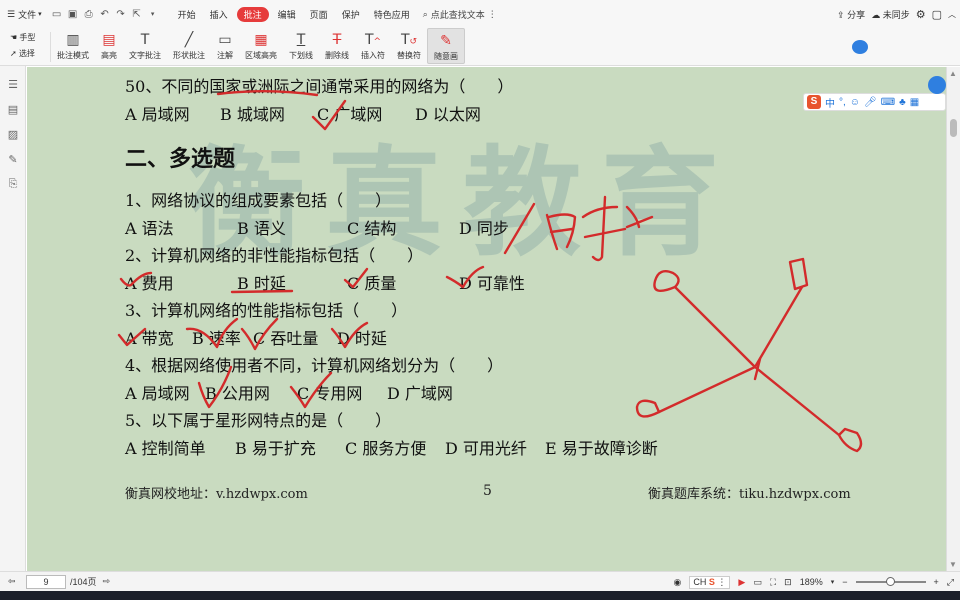 This screenshot has width=960, height=600. I want to click on tab-start: 开始, so click(187, 14).